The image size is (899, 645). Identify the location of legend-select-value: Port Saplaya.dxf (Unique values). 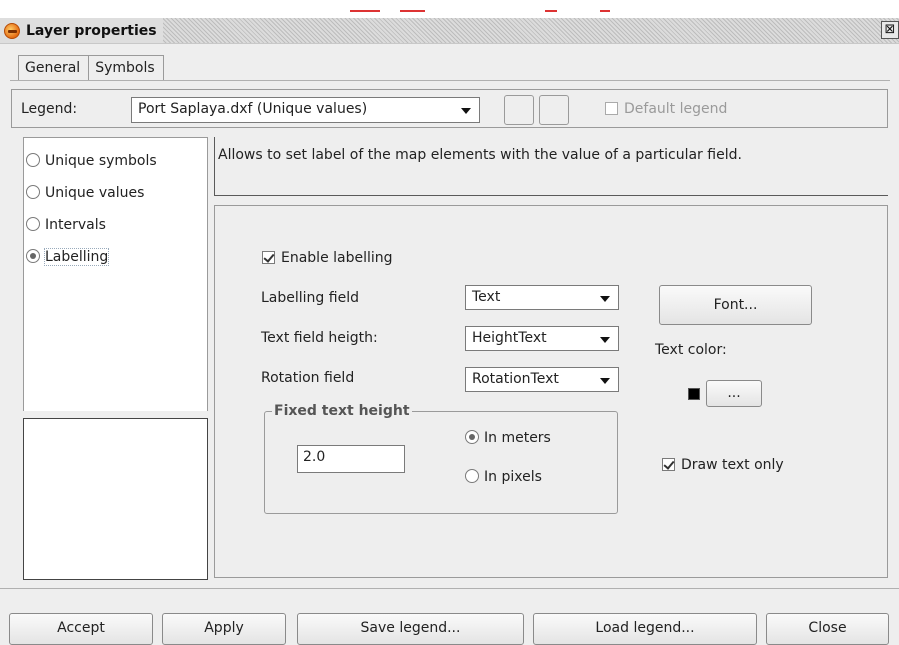
(253, 109).